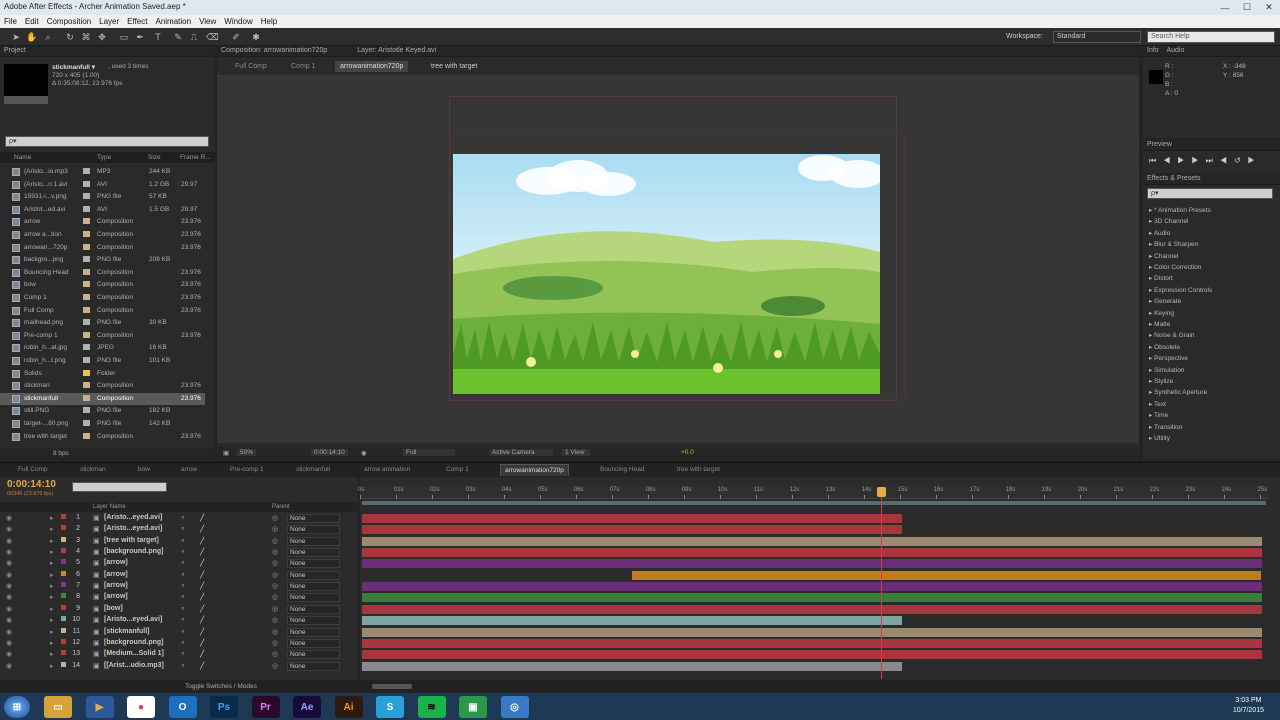 The image size is (1280, 720). Describe the element at coordinates (124, 37) in the screenshot. I see `rectangle-tool-icon: ▭` at that location.